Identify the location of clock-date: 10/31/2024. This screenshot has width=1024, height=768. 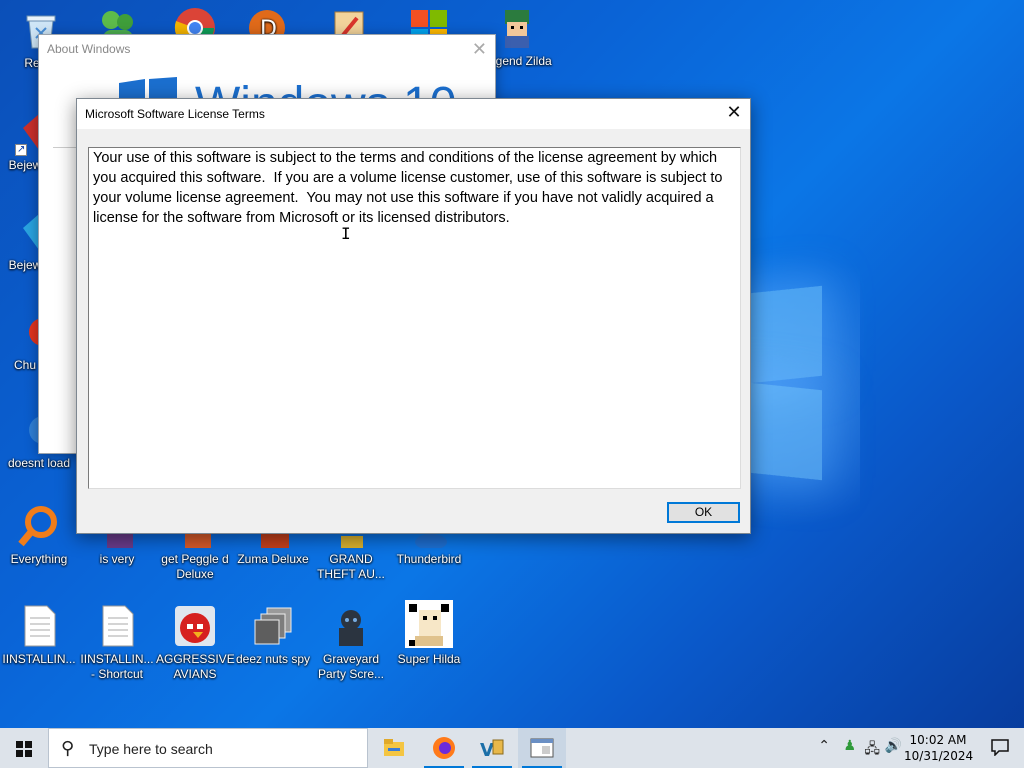
(939, 756).